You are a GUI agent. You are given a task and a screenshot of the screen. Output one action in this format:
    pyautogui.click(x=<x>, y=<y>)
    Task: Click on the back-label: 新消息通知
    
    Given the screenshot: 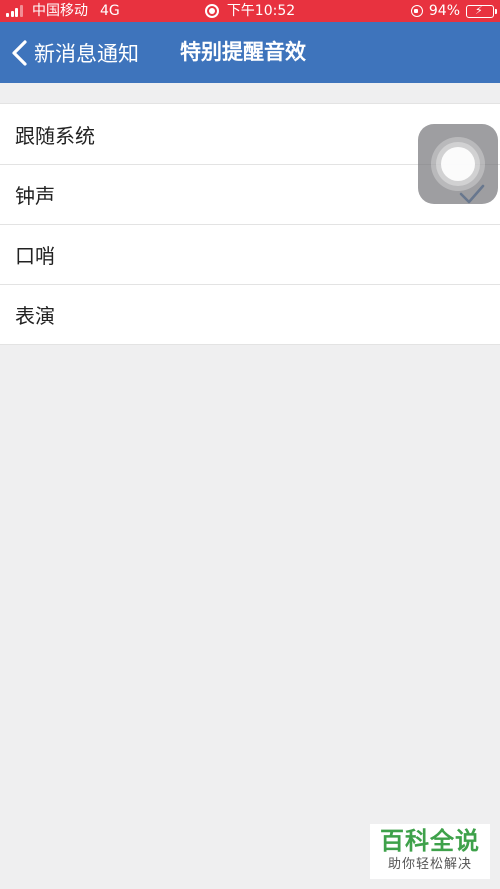 What is the action you would take?
    pyautogui.click(x=86, y=53)
    